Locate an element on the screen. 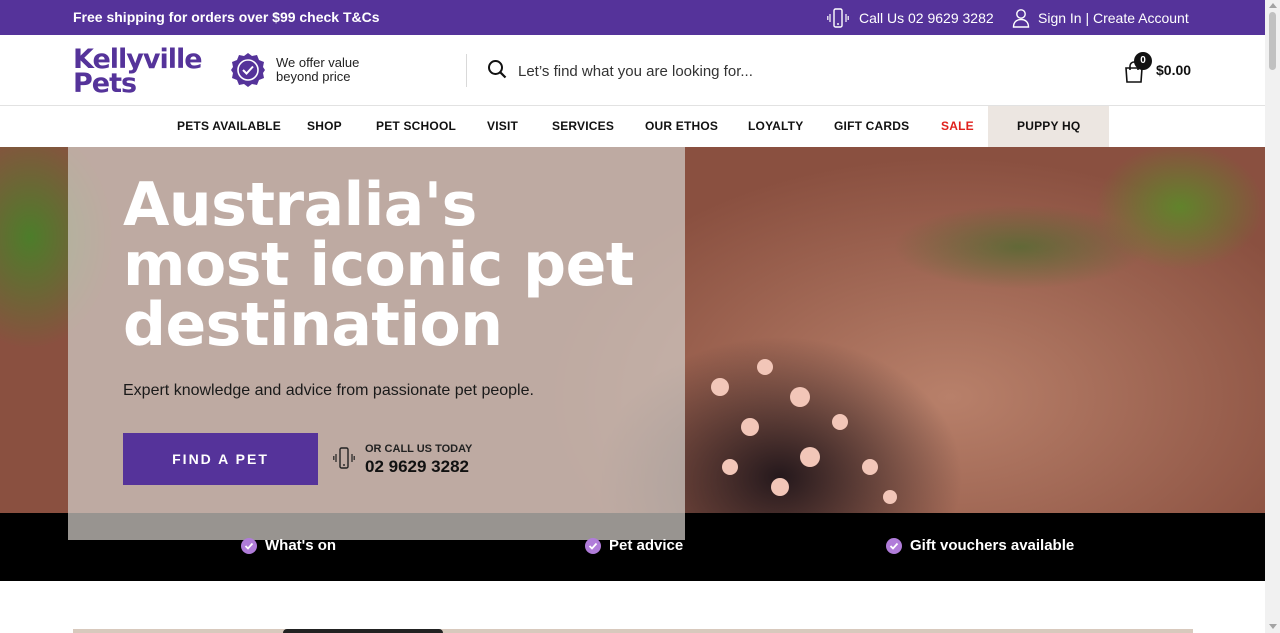  nav-pet-school: PET SCHOOL is located at coordinates (416, 126).